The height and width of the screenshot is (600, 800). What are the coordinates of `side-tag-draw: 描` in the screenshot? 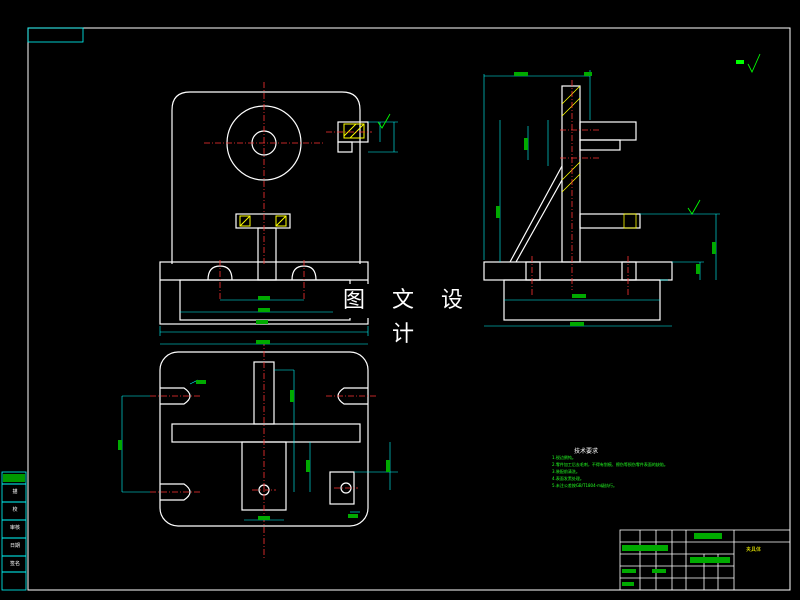 It's located at (15, 492).